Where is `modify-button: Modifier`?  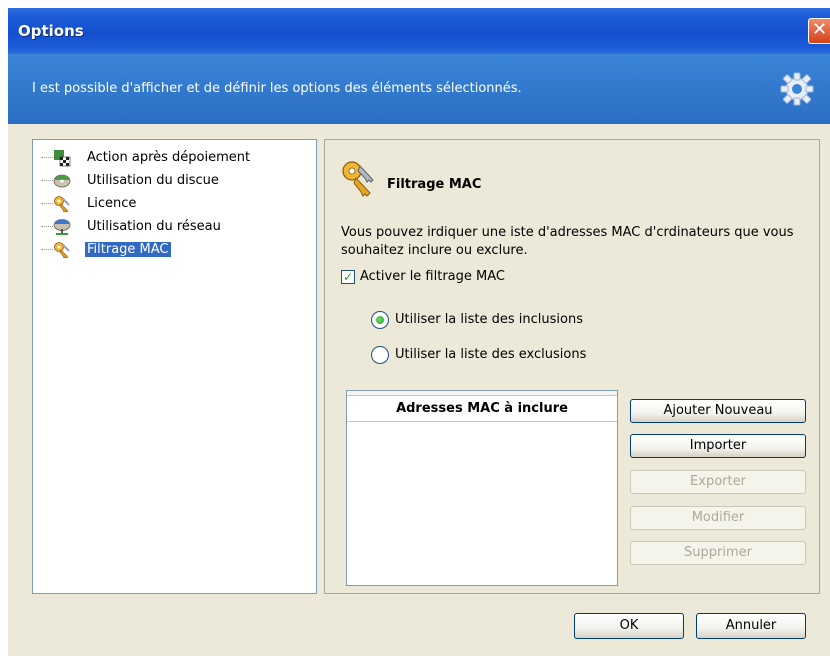 modify-button: Modifier is located at coordinates (718, 518).